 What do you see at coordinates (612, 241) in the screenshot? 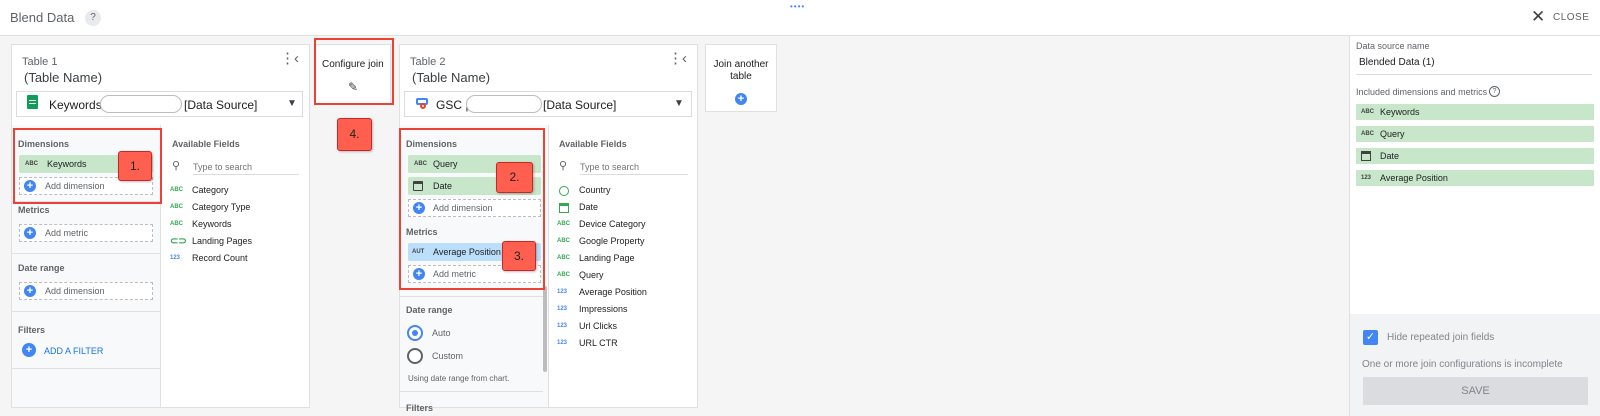
I see `field-label: Google Property` at bounding box center [612, 241].